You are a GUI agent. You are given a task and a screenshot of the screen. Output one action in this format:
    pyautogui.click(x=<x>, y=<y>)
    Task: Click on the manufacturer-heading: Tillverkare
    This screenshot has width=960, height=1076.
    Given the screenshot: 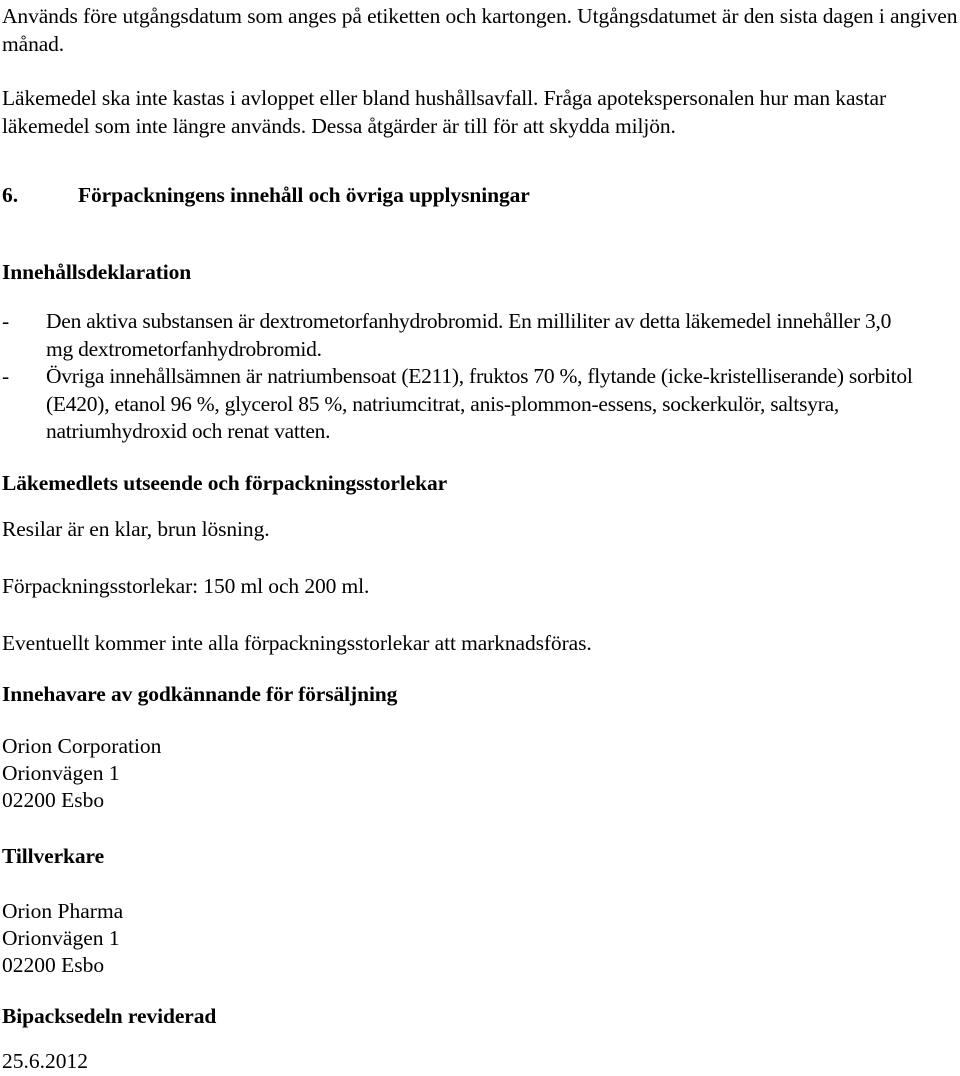 What is the action you would take?
    pyautogui.click(x=53, y=856)
    